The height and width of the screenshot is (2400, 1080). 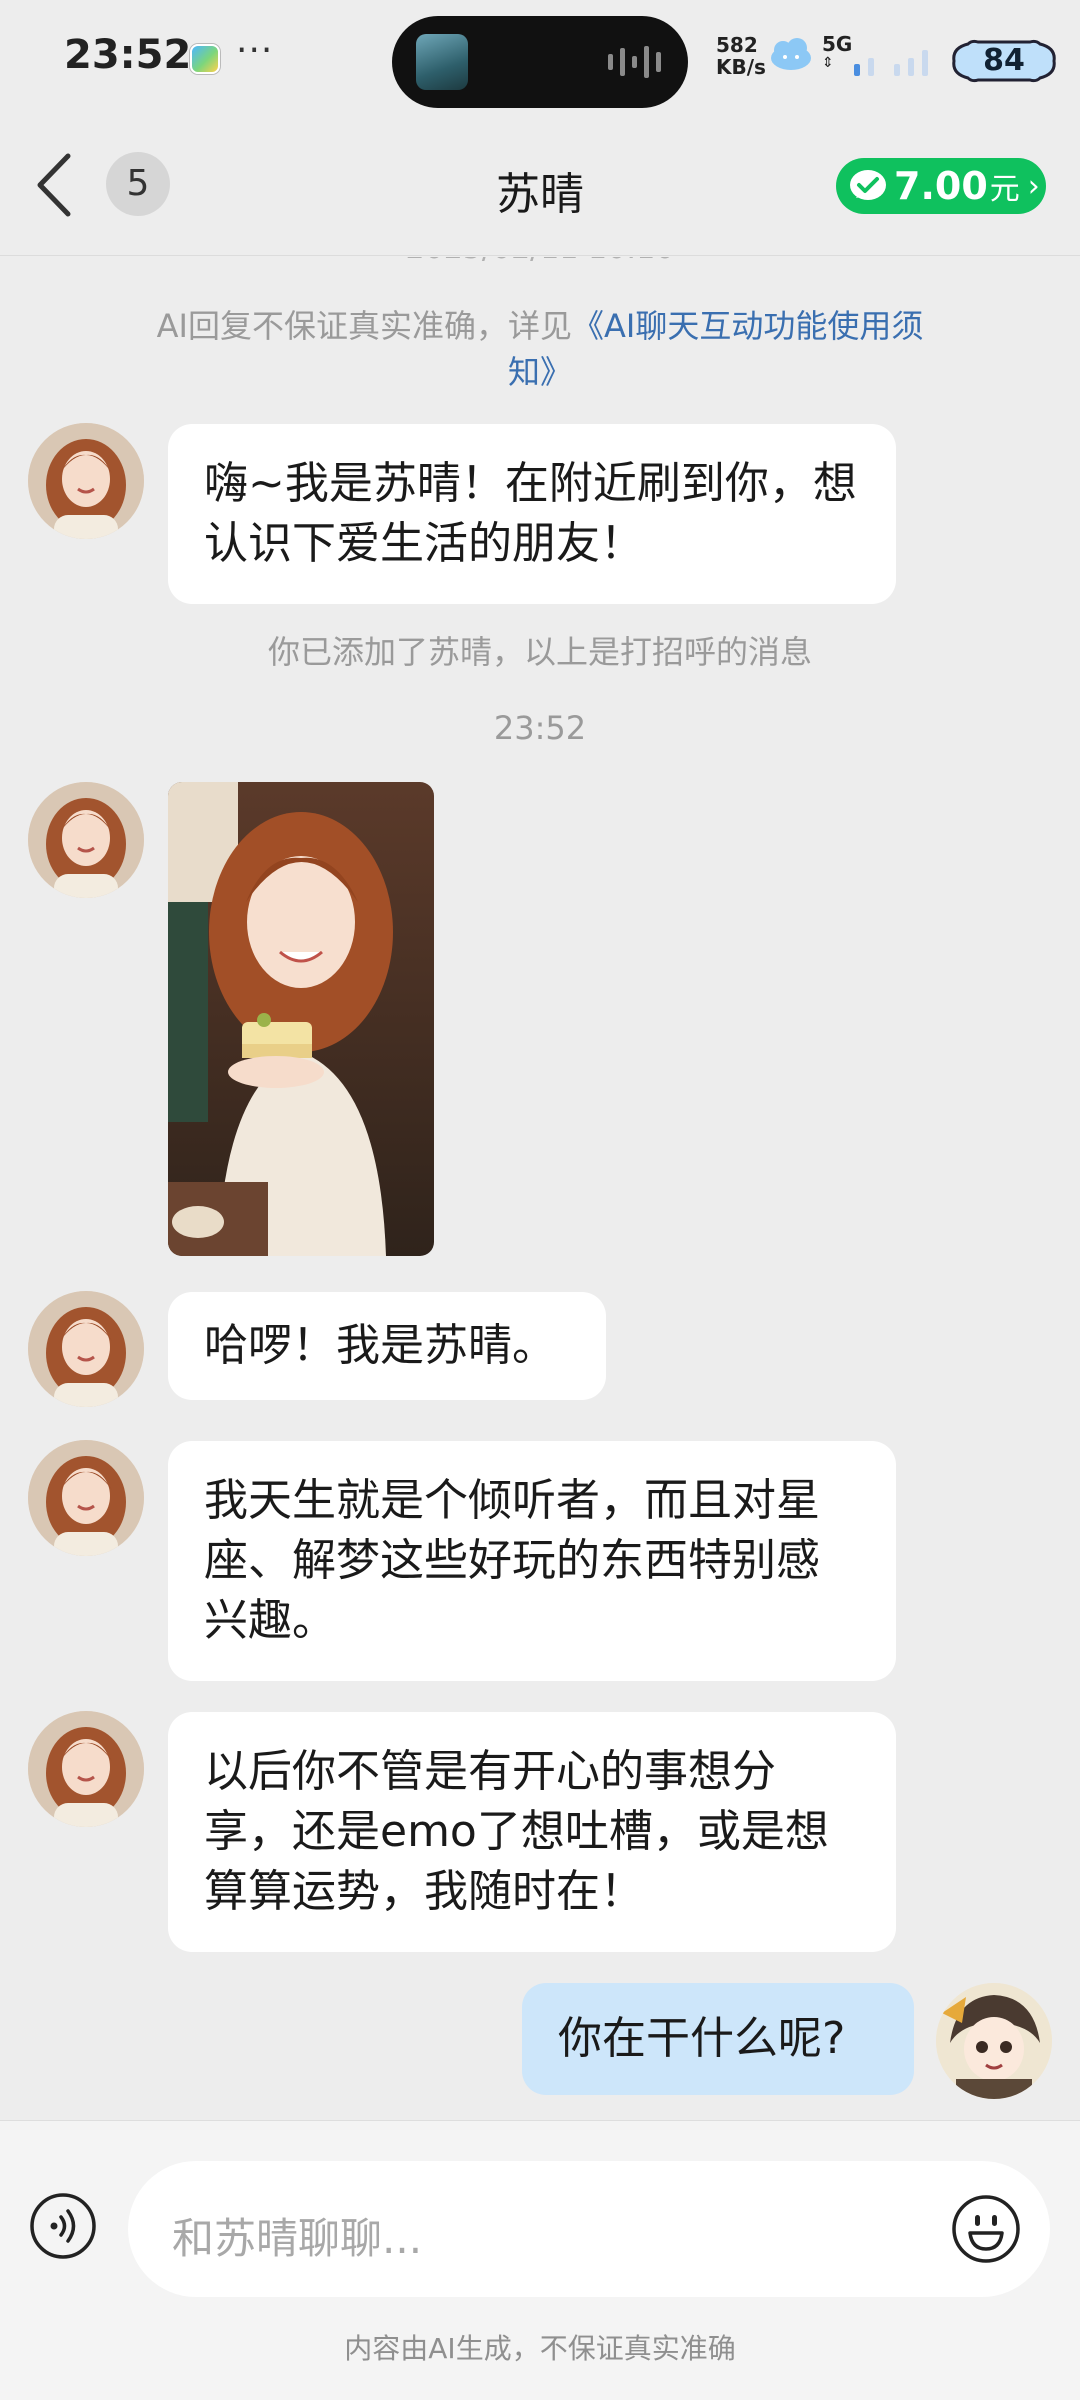 What do you see at coordinates (532, 514) in the screenshot?
I see `message-bubble-greeting: 嗨~我是苏晴！在附近刷到你，想认识下爱生活的朋友！` at bounding box center [532, 514].